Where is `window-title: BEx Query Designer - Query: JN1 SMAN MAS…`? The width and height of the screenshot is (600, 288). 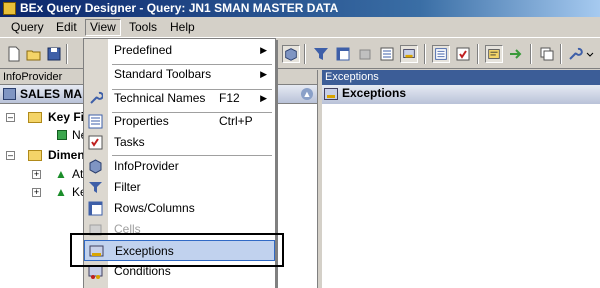
window-title: BEx Query Designer - Query: JN1 SMAN MAS… is located at coordinates (179, 8).